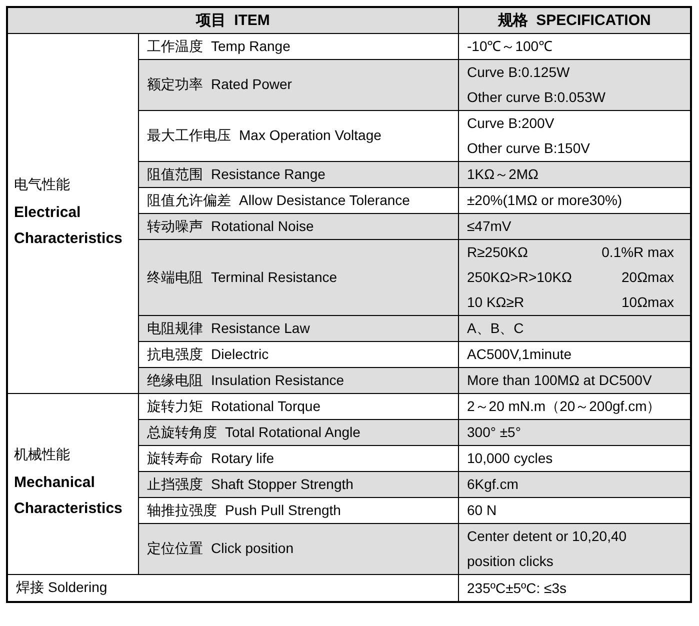 The width and height of the screenshot is (699, 626). Describe the element at coordinates (518, 72) in the screenshot. I see `spec-value: Curve B:0.125W` at that location.